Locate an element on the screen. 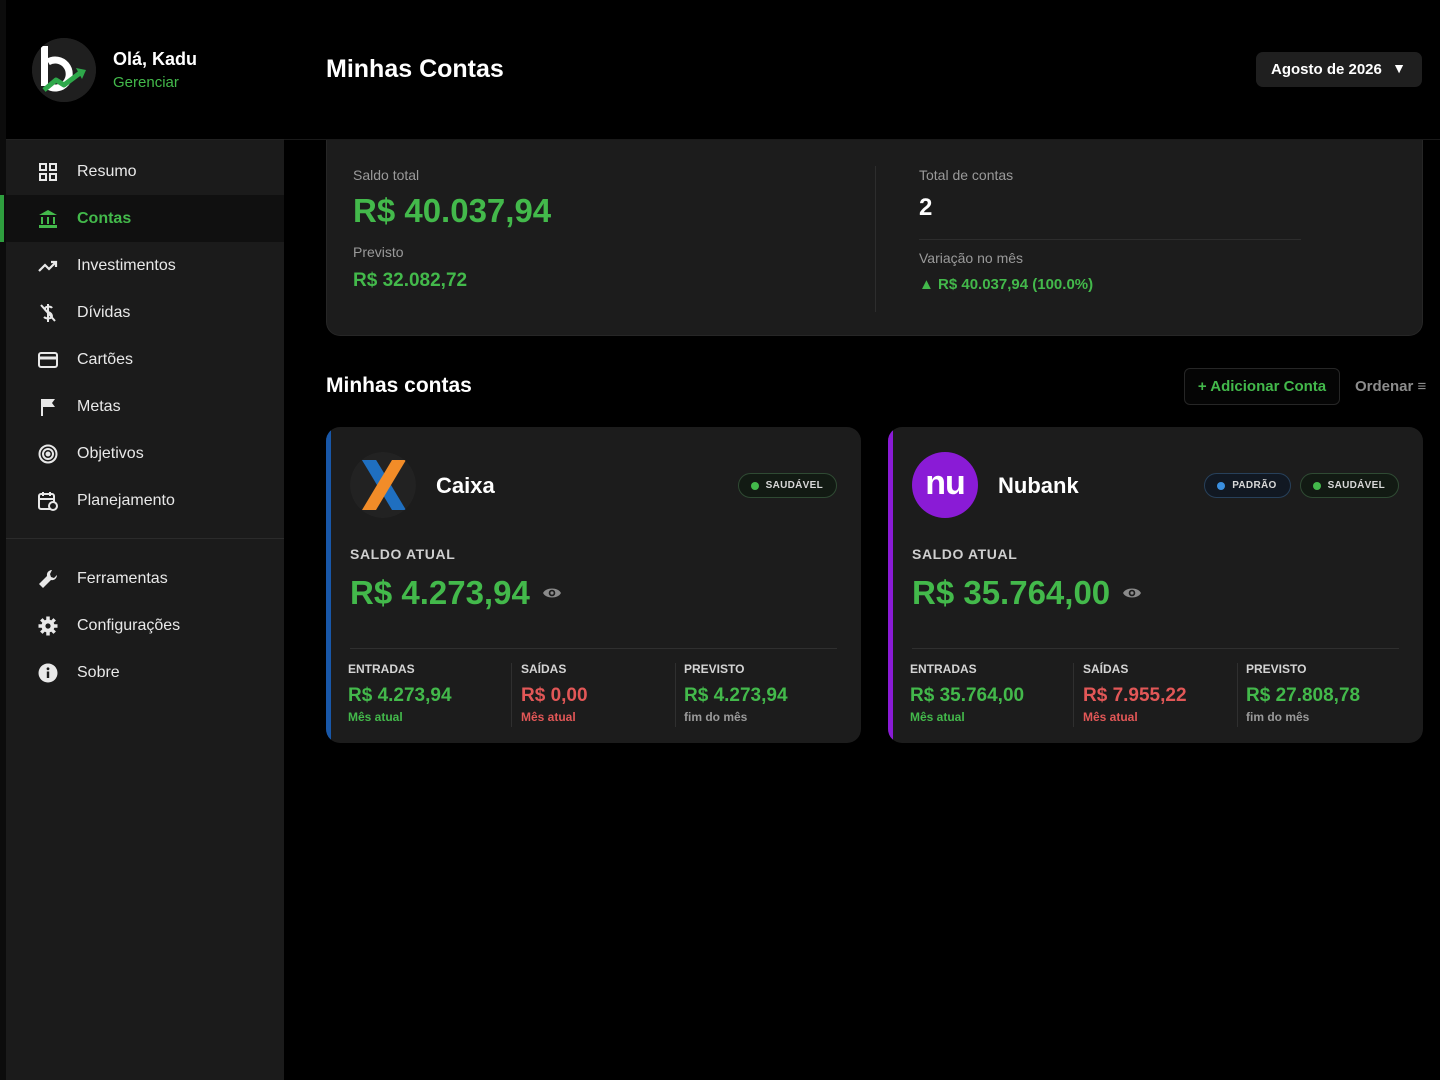 Image resolution: width=1440 pixels, height=1080 pixels. forecast-value: R$ 32.082,72 is located at coordinates (410, 280).